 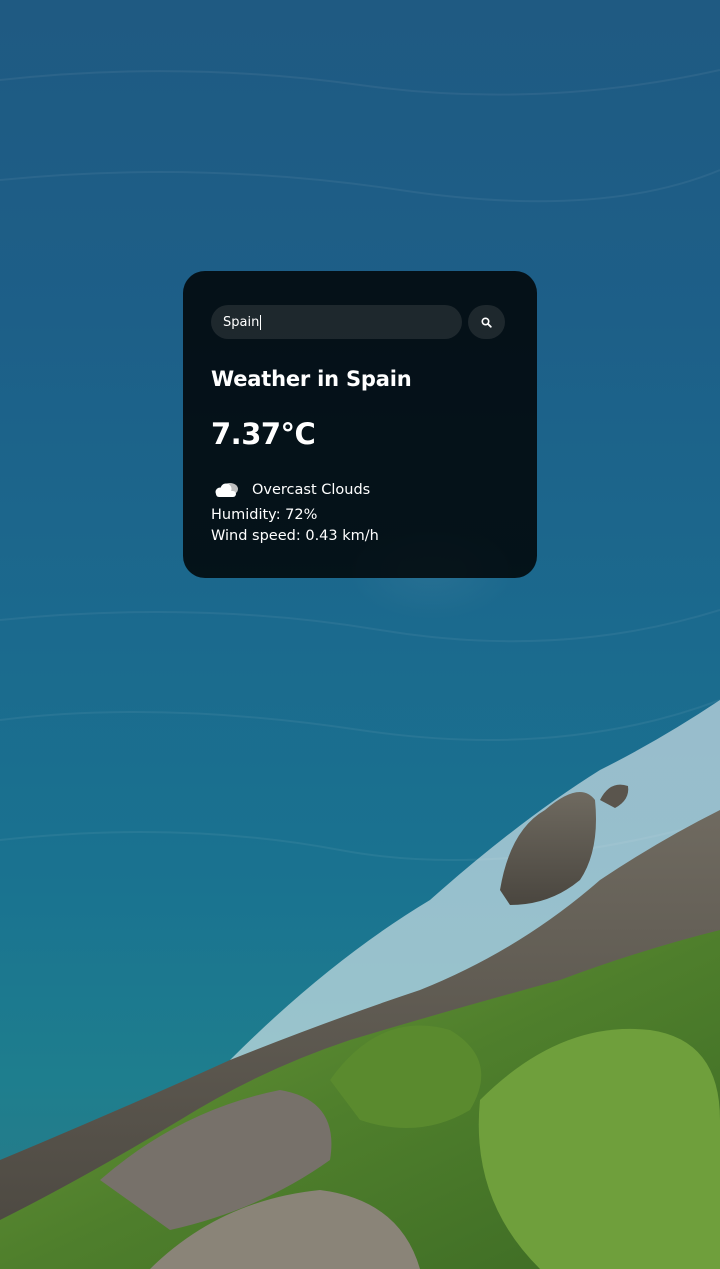 What do you see at coordinates (311, 379) in the screenshot?
I see `weather-title: Weather in Spain` at bounding box center [311, 379].